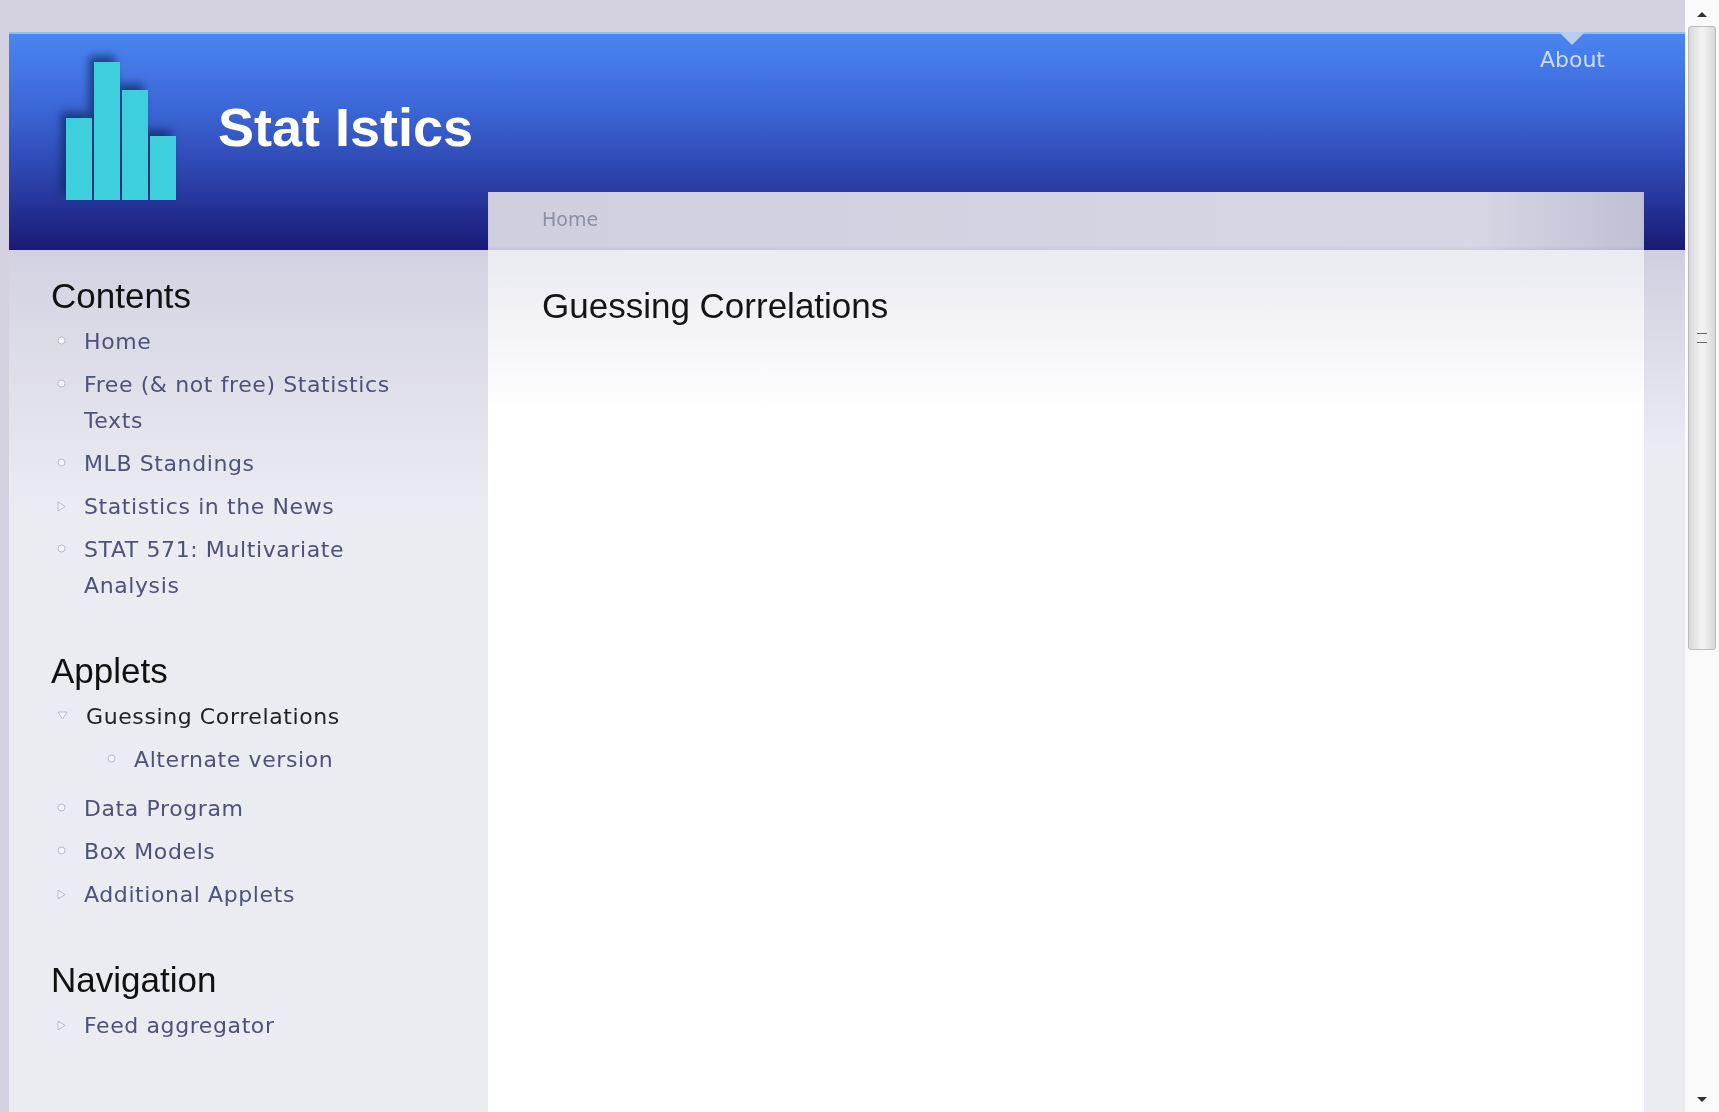 This screenshot has width=1719, height=1112. Describe the element at coordinates (118, 342) in the screenshot. I see `sidebar-link: Home` at that location.